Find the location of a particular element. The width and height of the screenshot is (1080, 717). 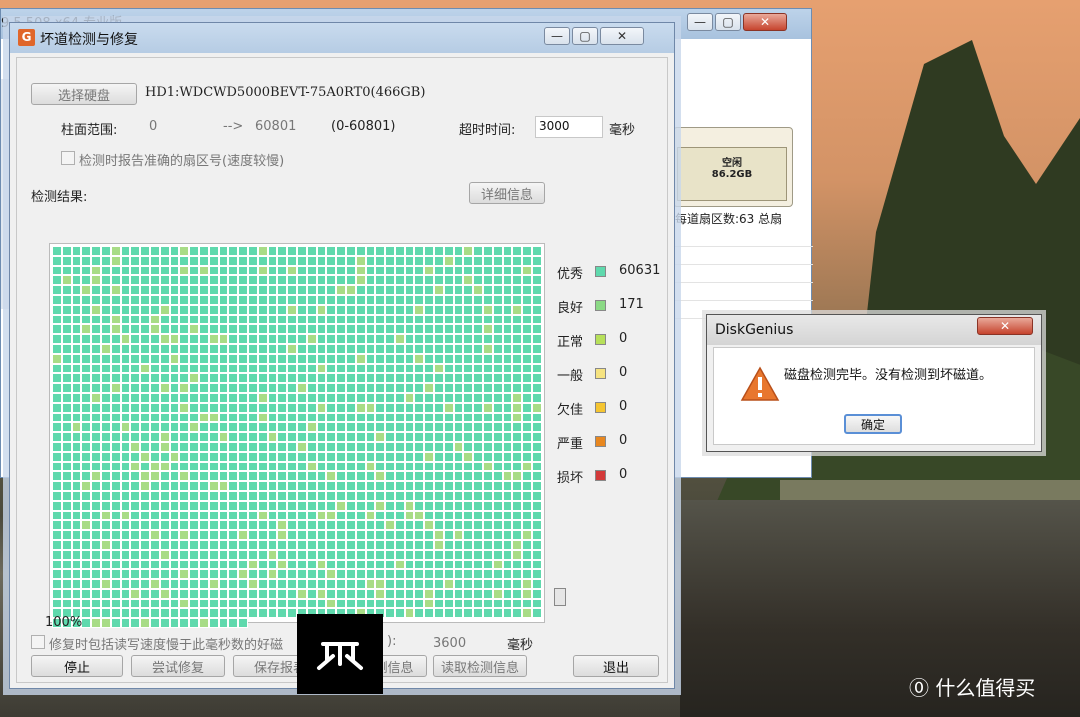

free-partition-block: 空闲 86.2GB is located at coordinates (732, 174).